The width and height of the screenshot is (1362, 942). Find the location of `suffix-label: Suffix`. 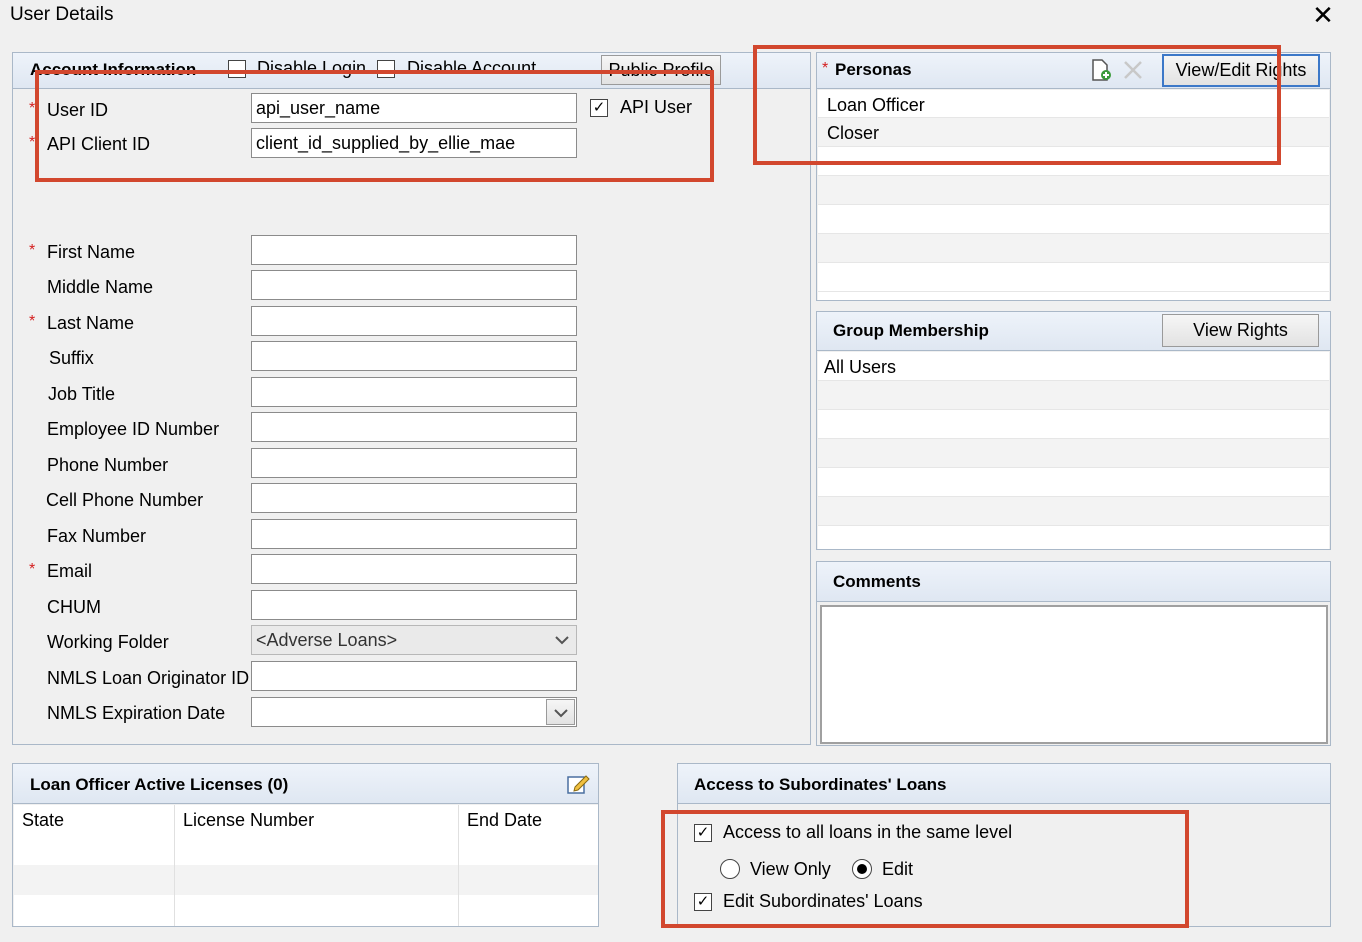

suffix-label: Suffix is located at coordinates (71, 358).